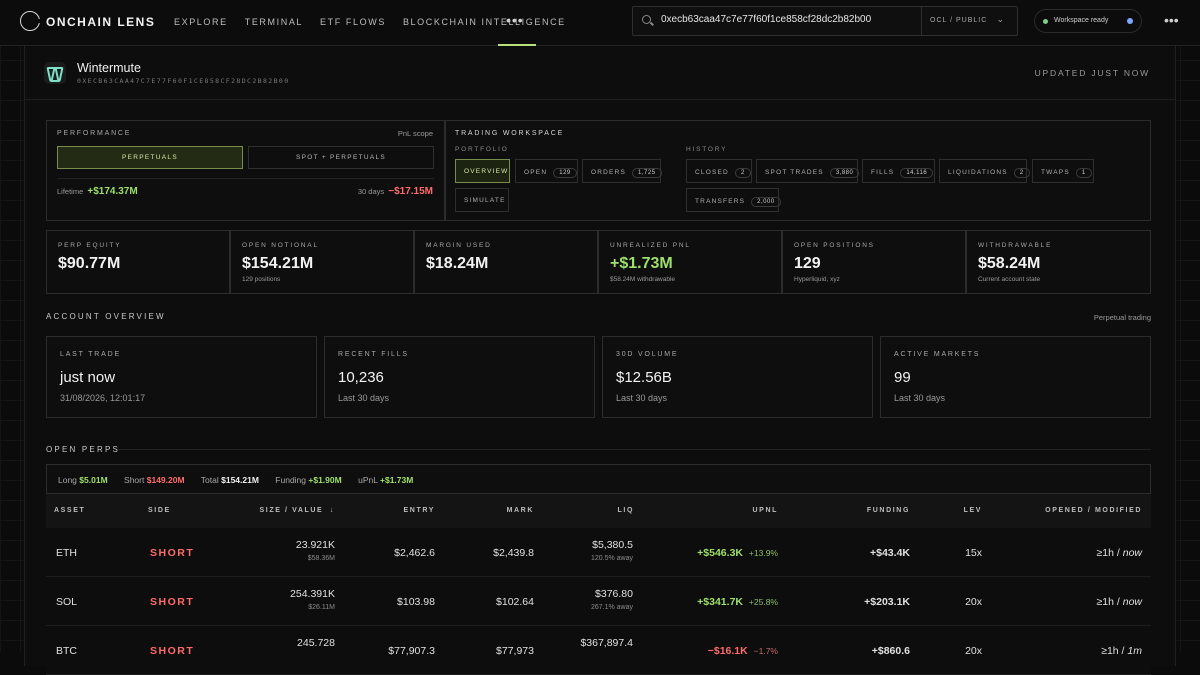 The height and width of the screenshot is (675, 1200). What do you see at coordinates (397, 480) in the screenshot?
I see `summary-upnl-value: +$1.73M` at bounding box center [397, 480].